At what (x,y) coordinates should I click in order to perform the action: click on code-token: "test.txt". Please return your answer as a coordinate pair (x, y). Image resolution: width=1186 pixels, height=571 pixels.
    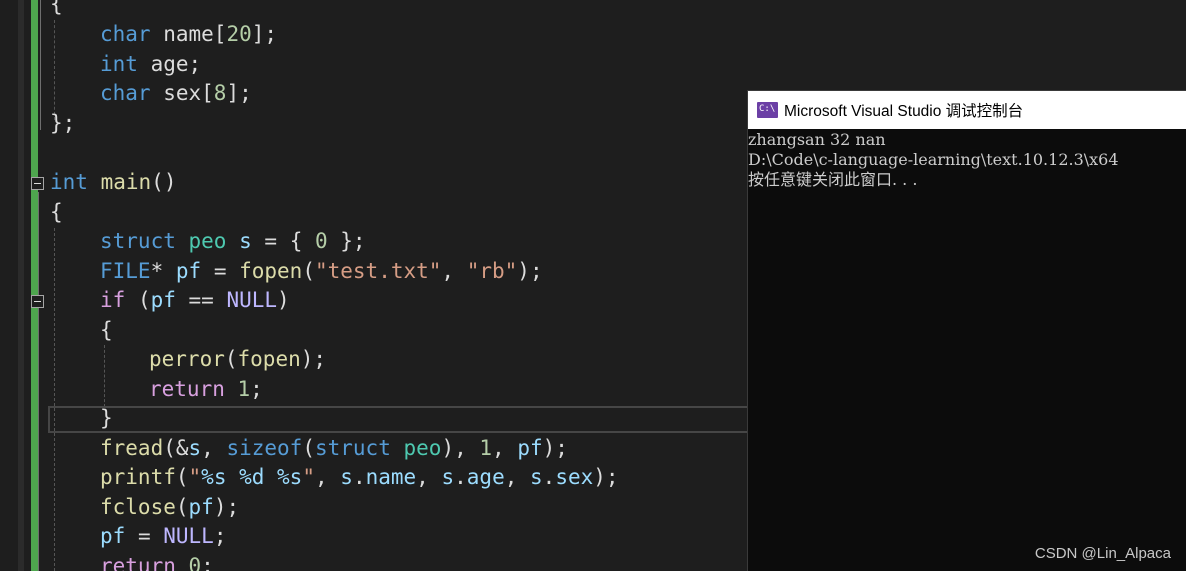
    Looking at the image, I should click on (378, 271).